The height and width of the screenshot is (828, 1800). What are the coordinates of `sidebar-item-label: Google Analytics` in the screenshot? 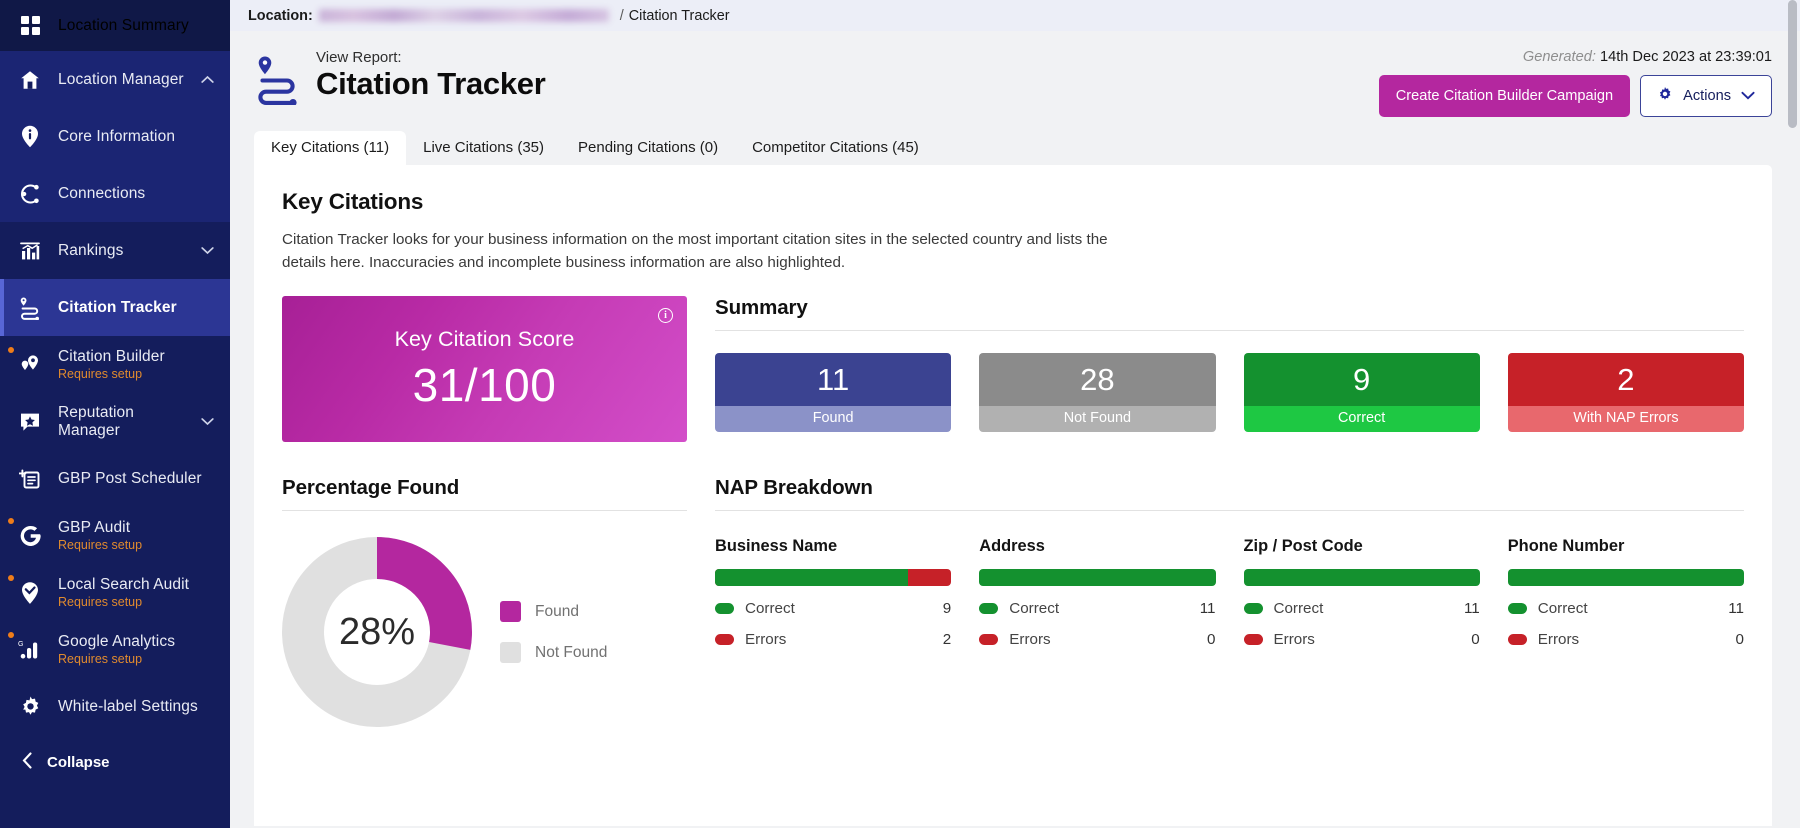 It's located at (117, 641).